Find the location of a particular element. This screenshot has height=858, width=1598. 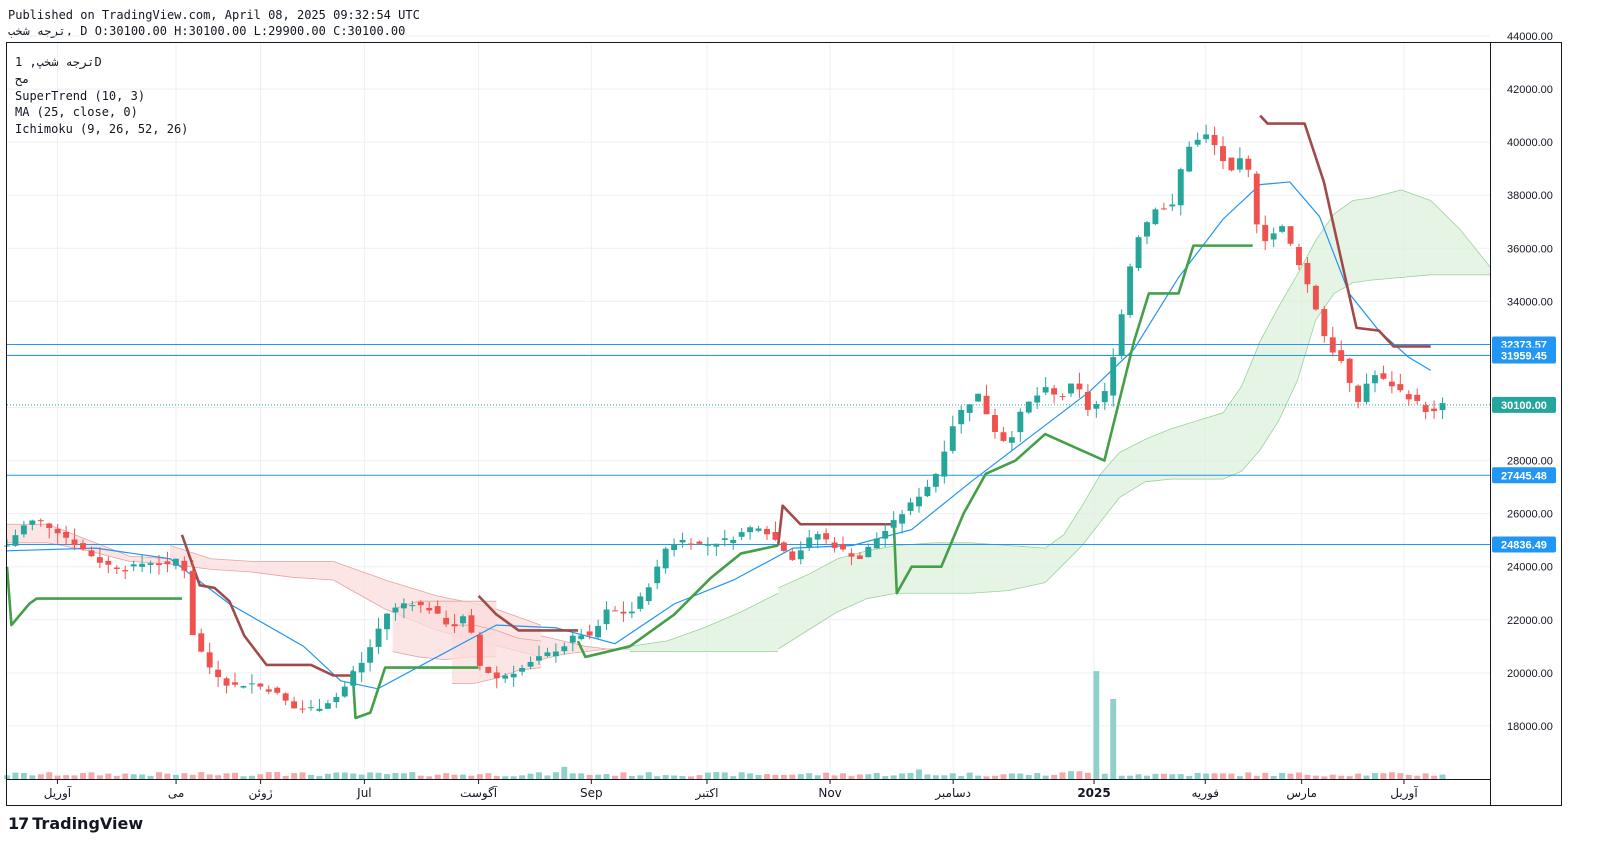

x-tick-11: مارس is located at coordinates (1301, 793).